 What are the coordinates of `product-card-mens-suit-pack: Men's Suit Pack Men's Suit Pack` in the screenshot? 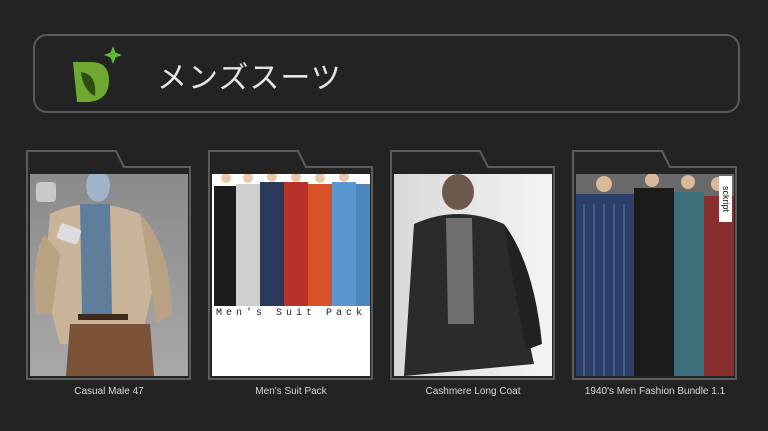 It's located at (291, 273).